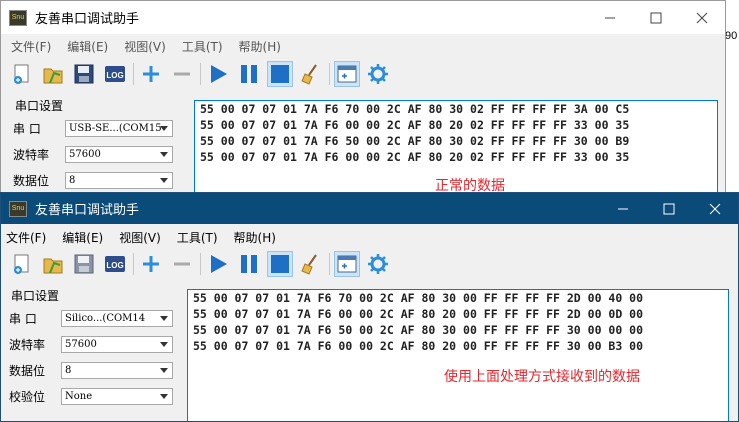 Image resolution: width=739 pixels, height=422 pixels. I want to click on maximize-icon, so click(656, 17).